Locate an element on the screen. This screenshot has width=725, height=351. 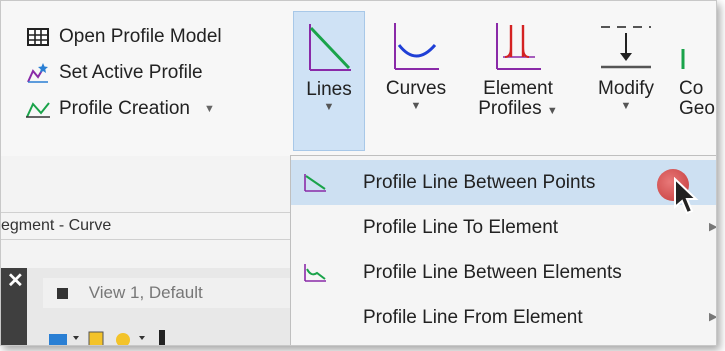
tool-tab-label: egment - Curve is located at coordinates (56, 225).